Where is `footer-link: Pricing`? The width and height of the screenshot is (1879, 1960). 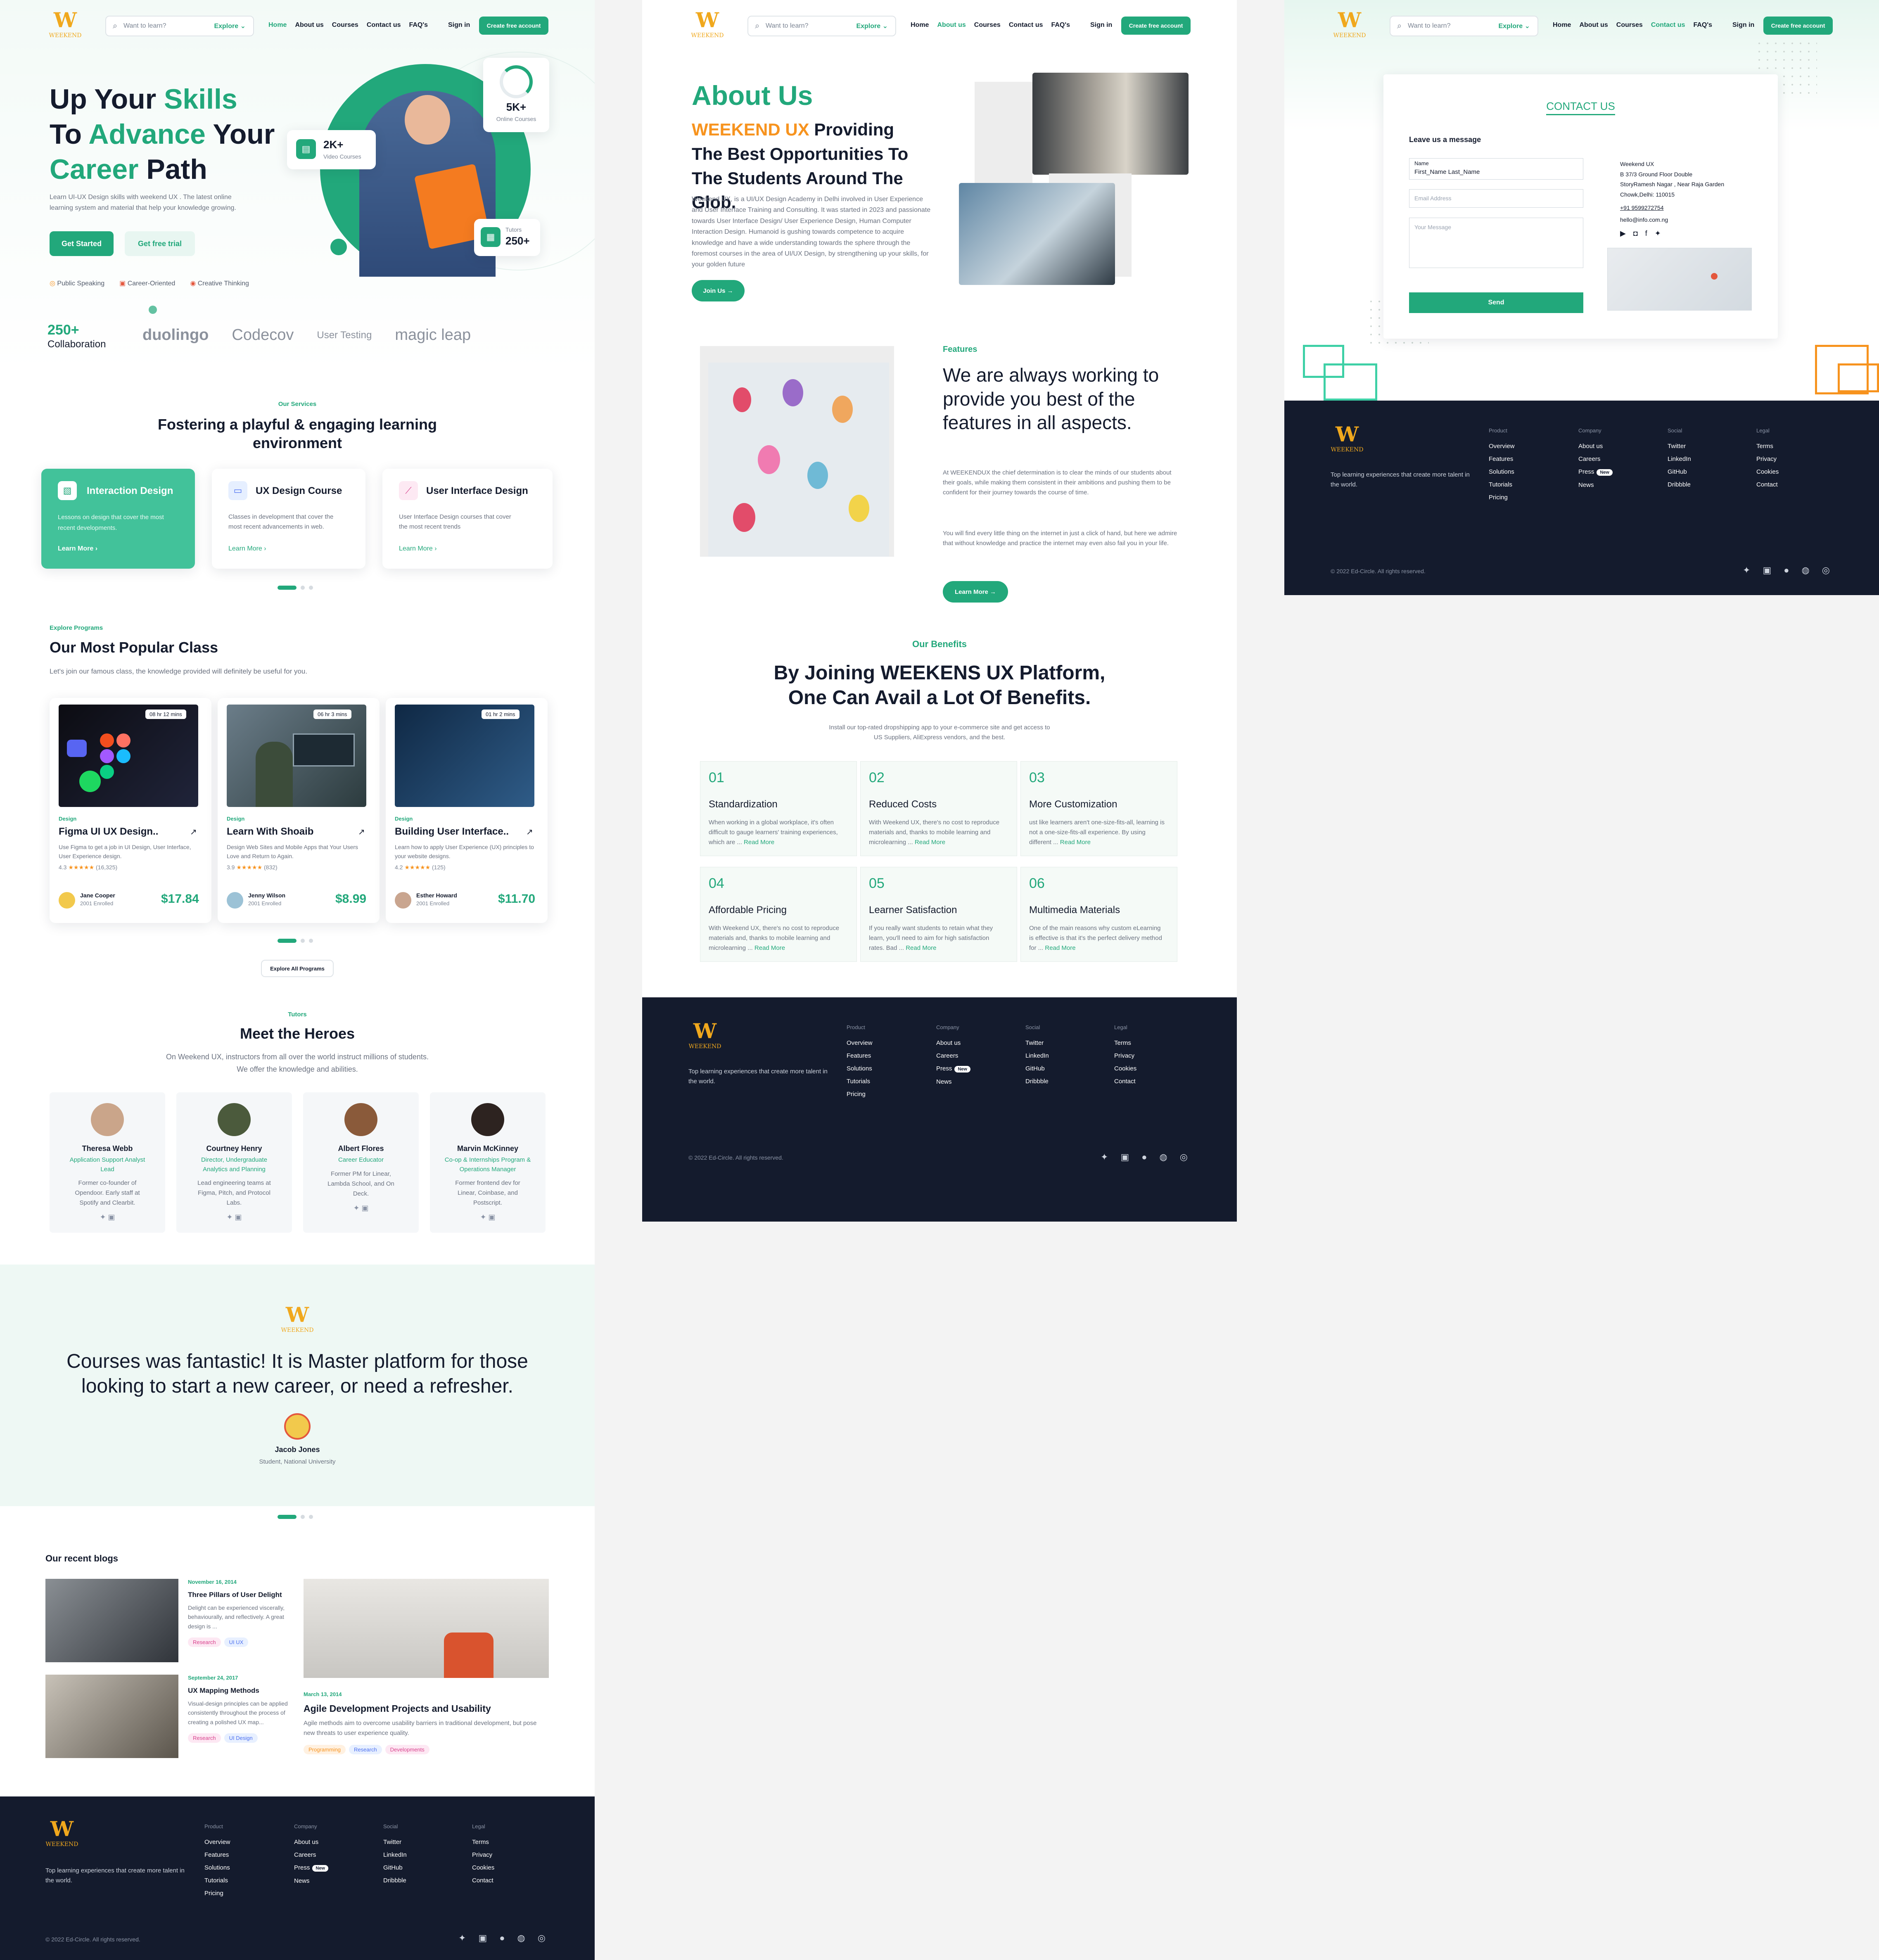
footer-link: Pricing is located at coordinates (1502, 497).